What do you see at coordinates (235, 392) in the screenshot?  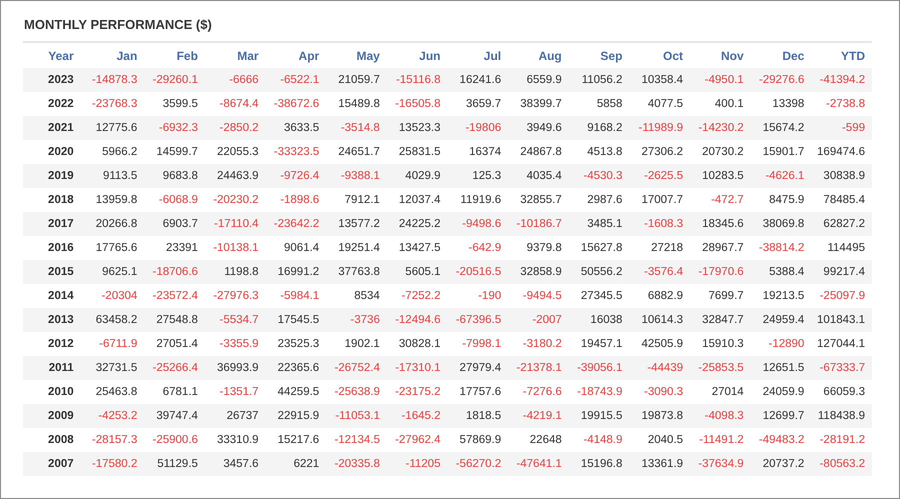 I see `table-cell: -1351.7` at bounding box center [235, 392].